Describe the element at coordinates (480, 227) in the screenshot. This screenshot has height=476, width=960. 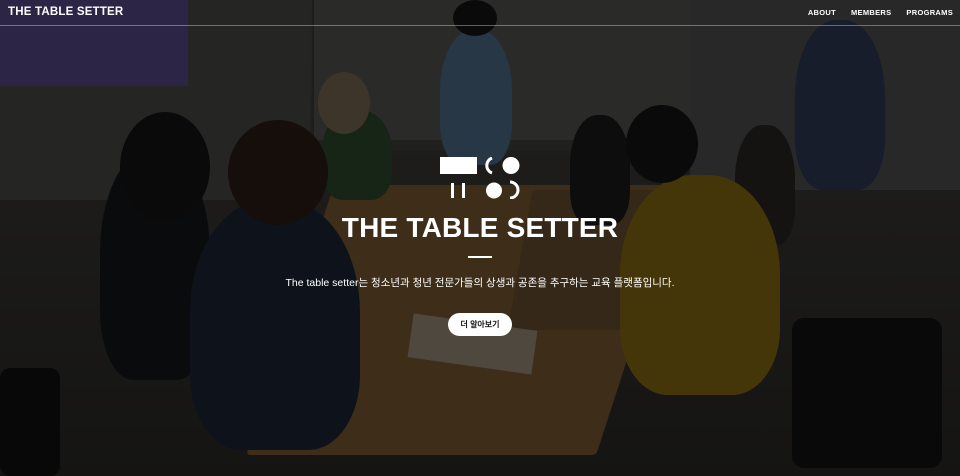
I see `hero-title: THE TABLE SETTER` at that location.